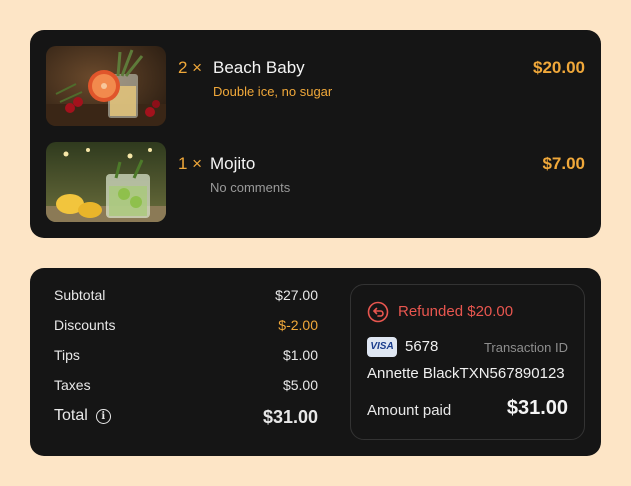 This screenshot has height=486, width=631. Describe the element at coordinates (378, 312) in the screenshot. I see `refund-icon` at that location.